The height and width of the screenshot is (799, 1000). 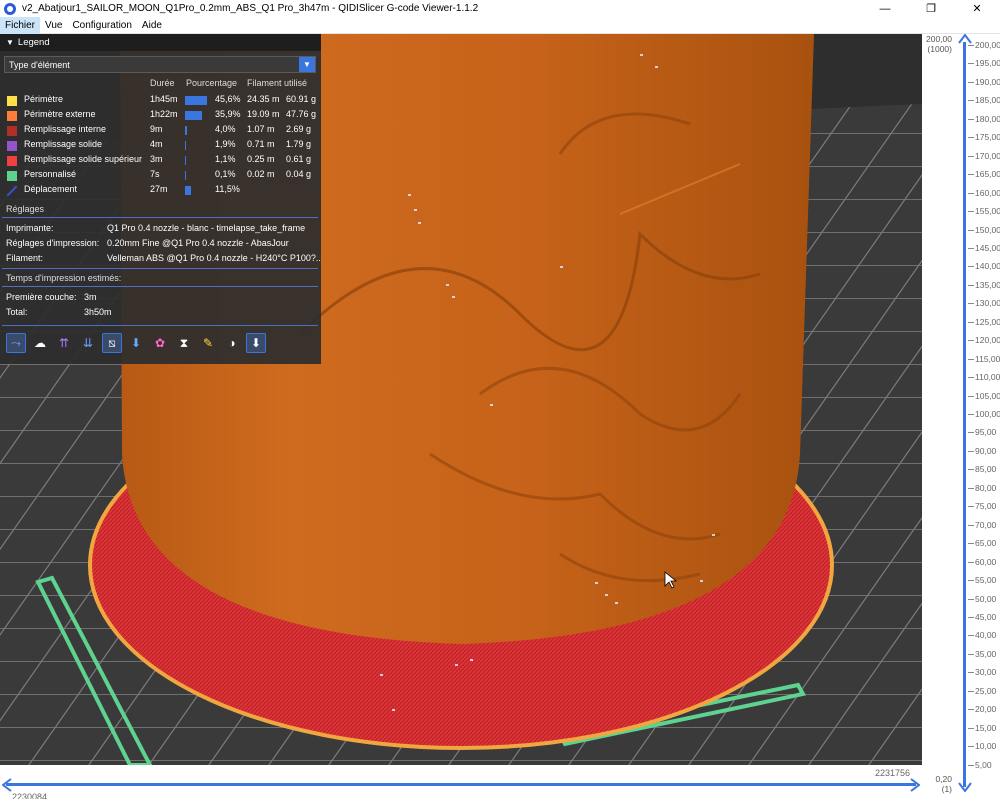 What do you see at coordinates (986, 580) in the screenshot?
I see `layer-tick-label: 55,00` at bounding box center [986, 580].